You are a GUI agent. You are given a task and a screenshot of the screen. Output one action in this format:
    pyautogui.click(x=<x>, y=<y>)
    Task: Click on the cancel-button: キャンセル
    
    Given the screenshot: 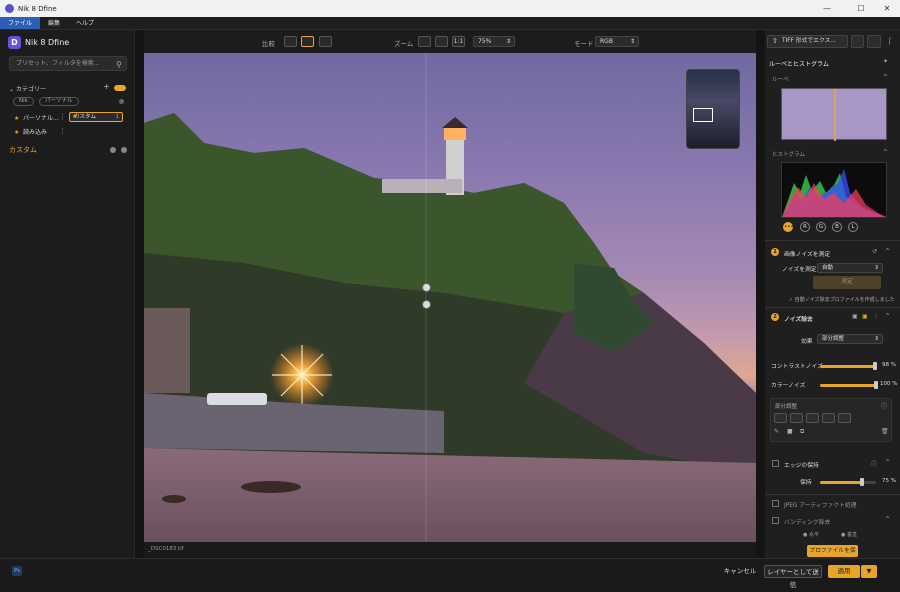 What is the action you would take?
    pyautogui.click(x=740, y=571)
    